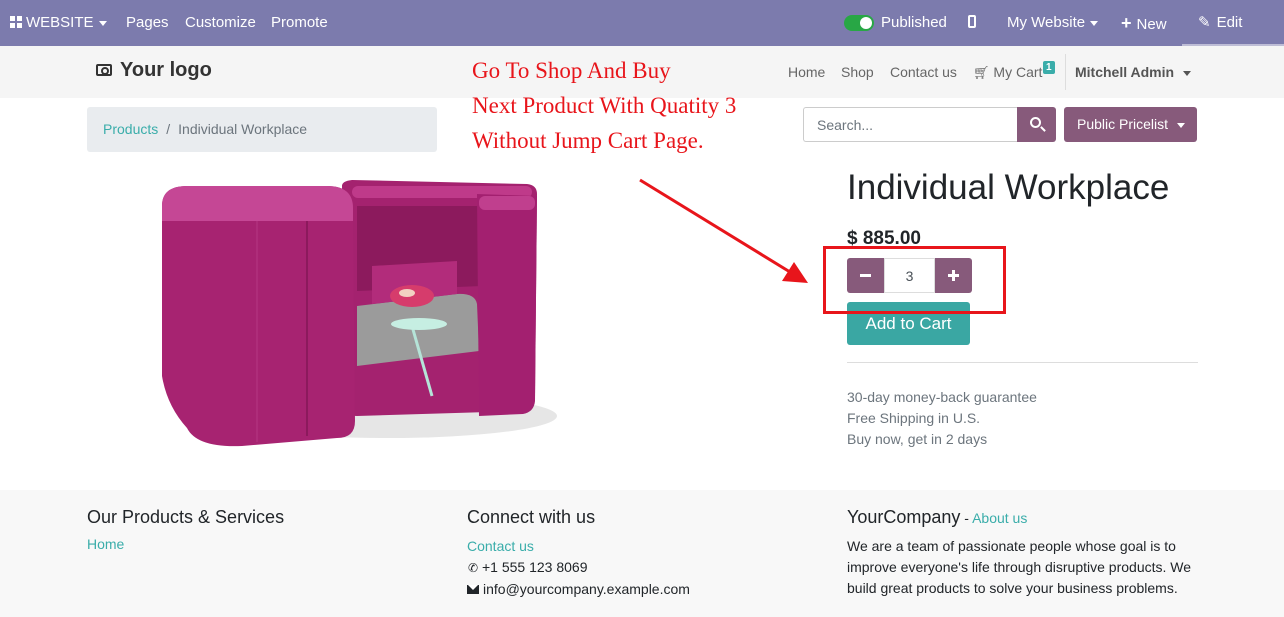 Image resolution: width=1284 pixels, height=617 pixels. I want to click on guarantee-line: Buy now, get in 2 days, so click(917, 439).